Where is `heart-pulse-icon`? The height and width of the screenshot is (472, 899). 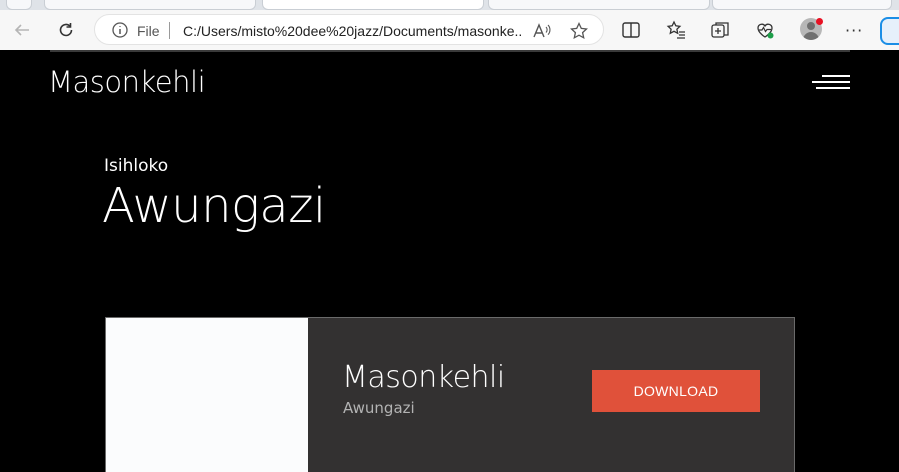
heart-pulse-icon is located at coordinates (765, 31).